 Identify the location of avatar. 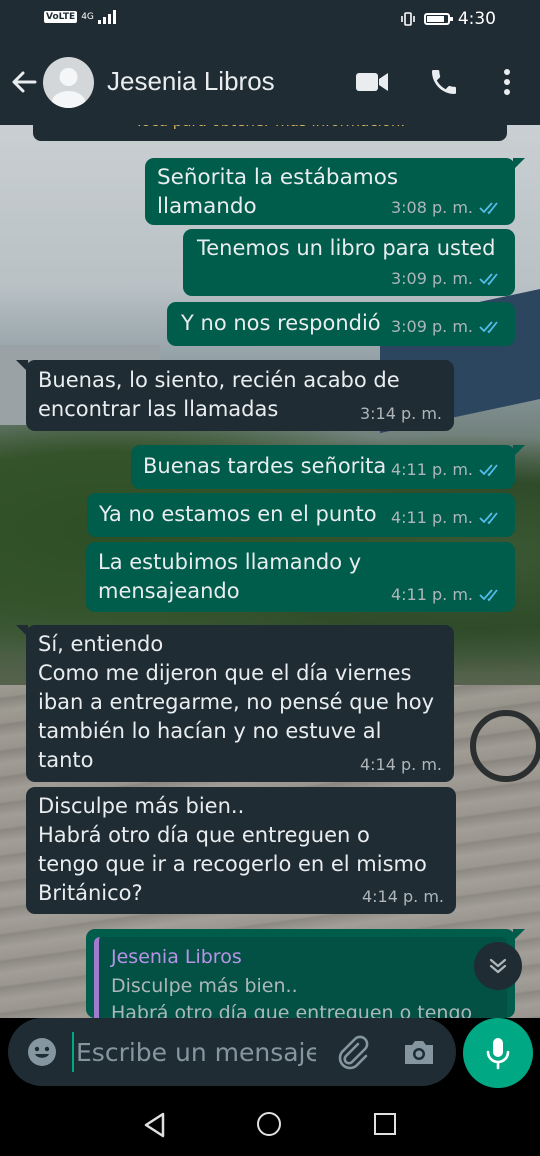
(68, 82).